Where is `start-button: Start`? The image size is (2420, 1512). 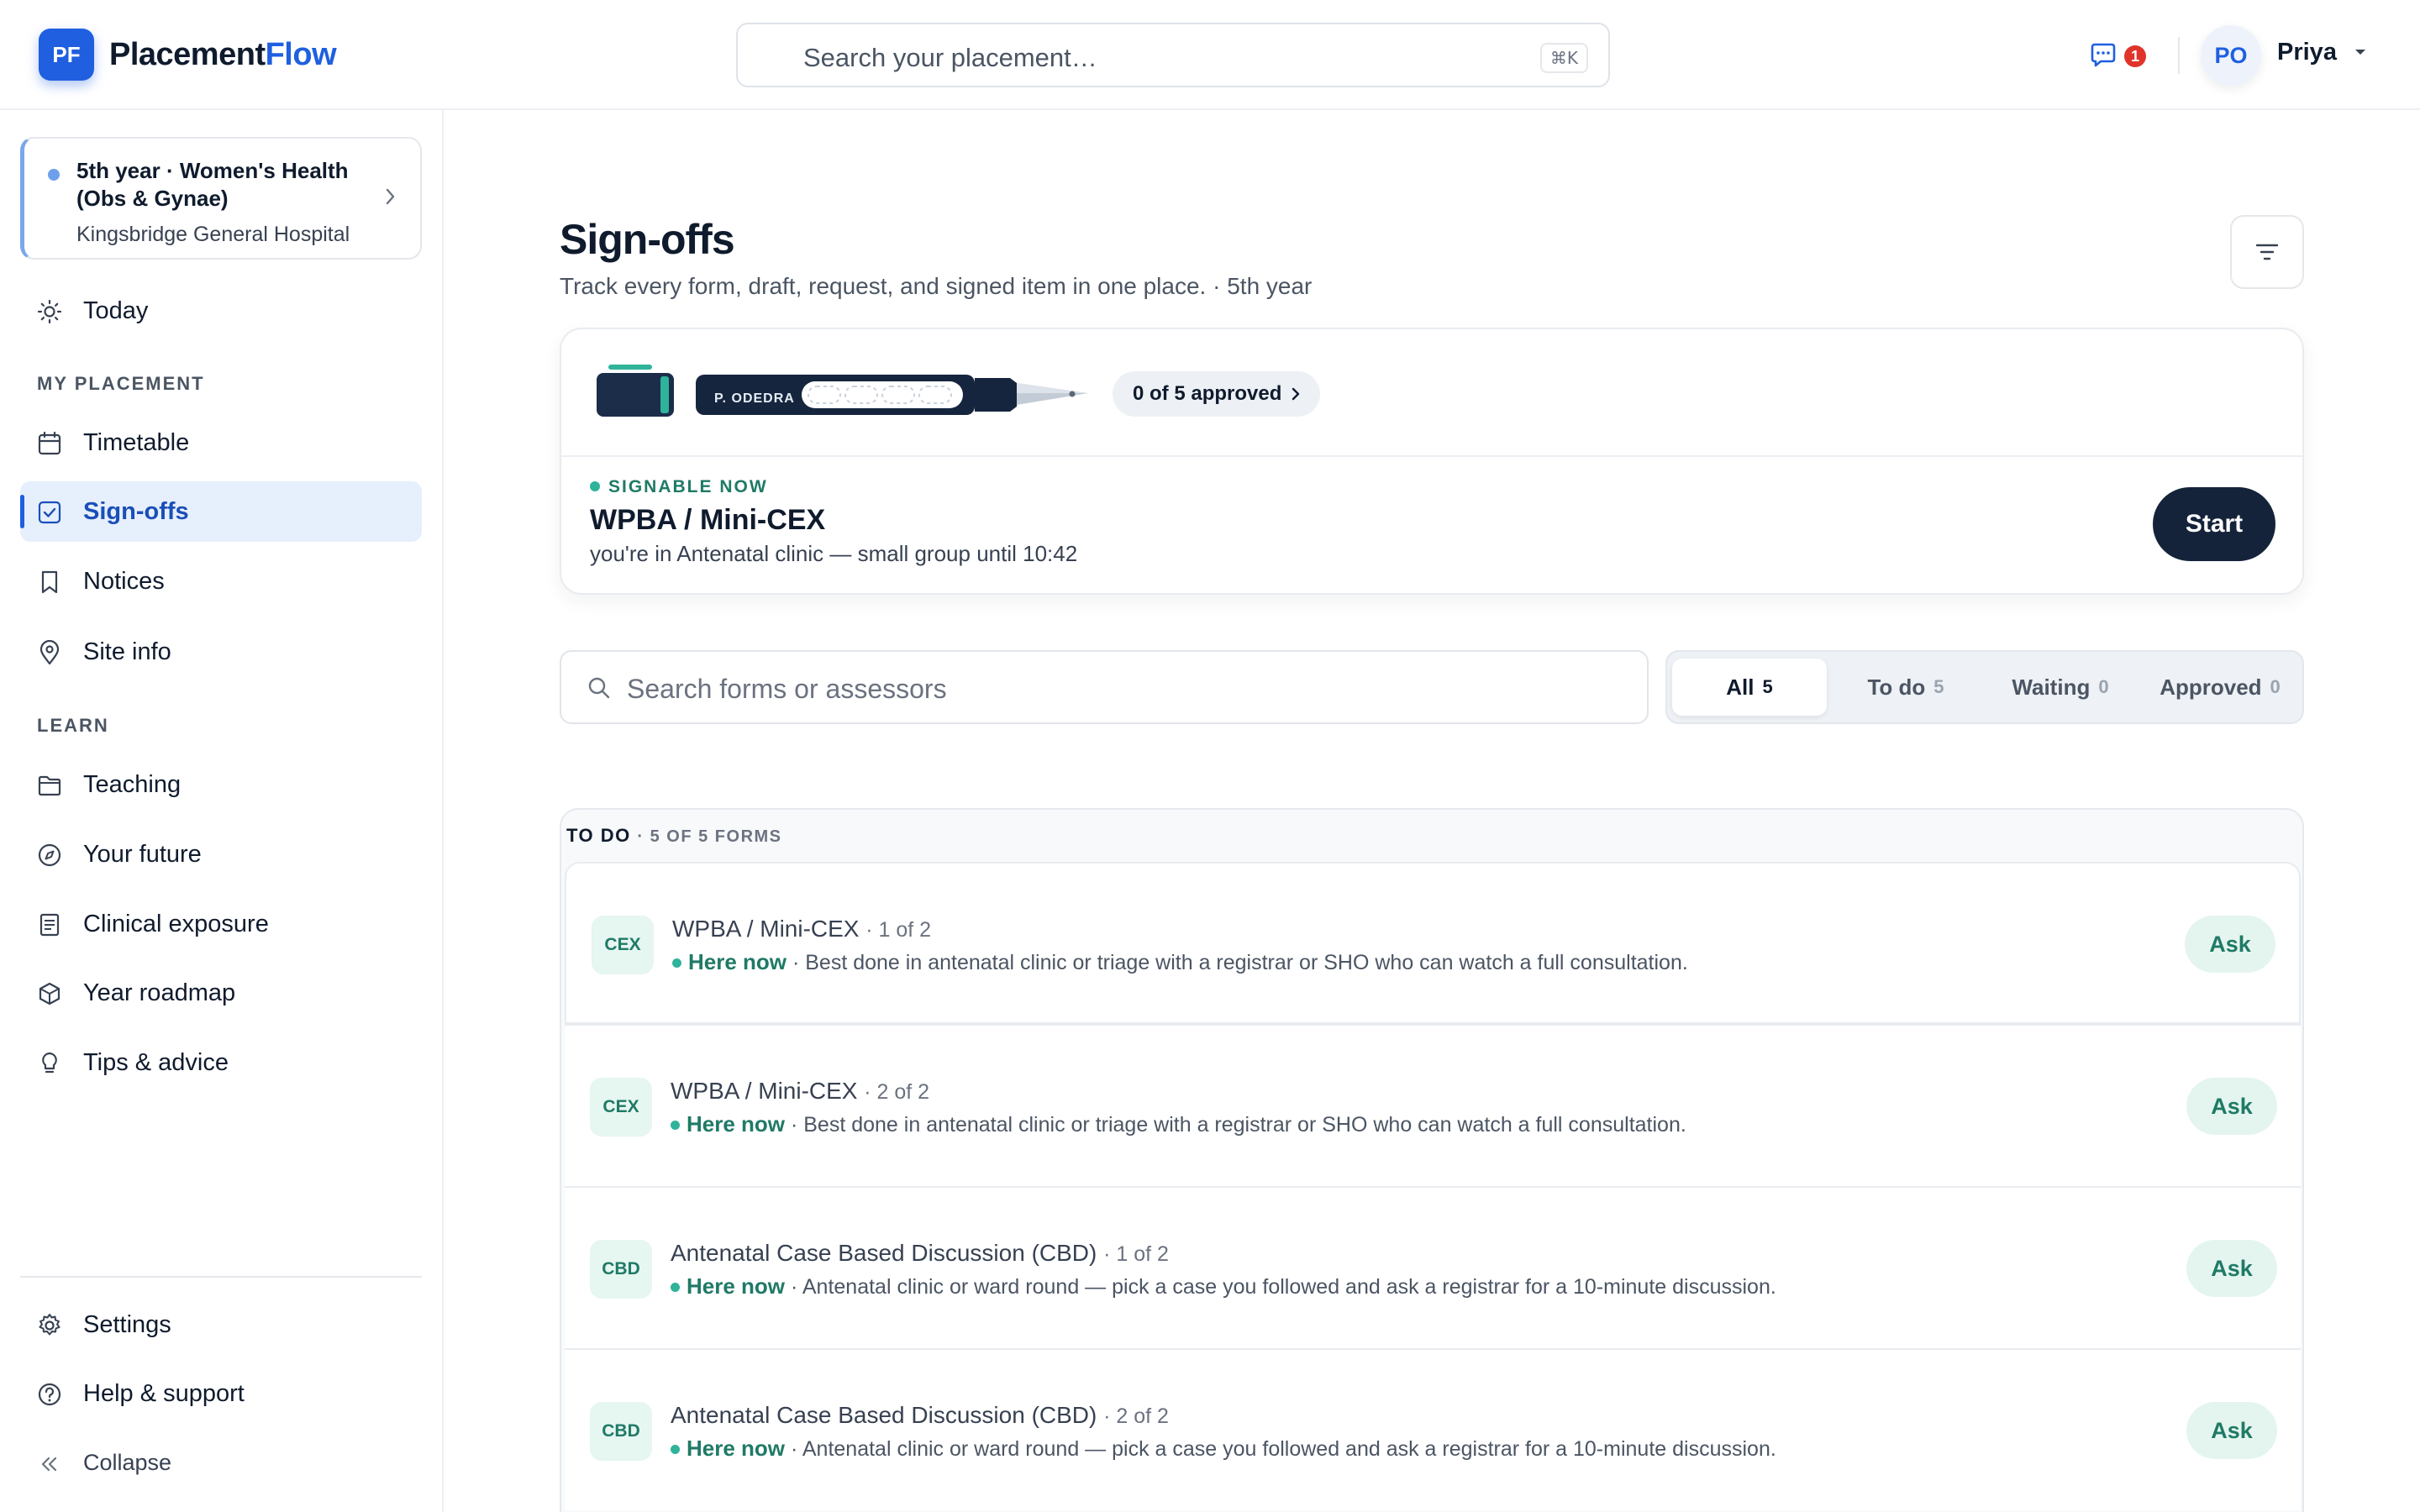 start-button: Start is located at coordinates (2214, 524).